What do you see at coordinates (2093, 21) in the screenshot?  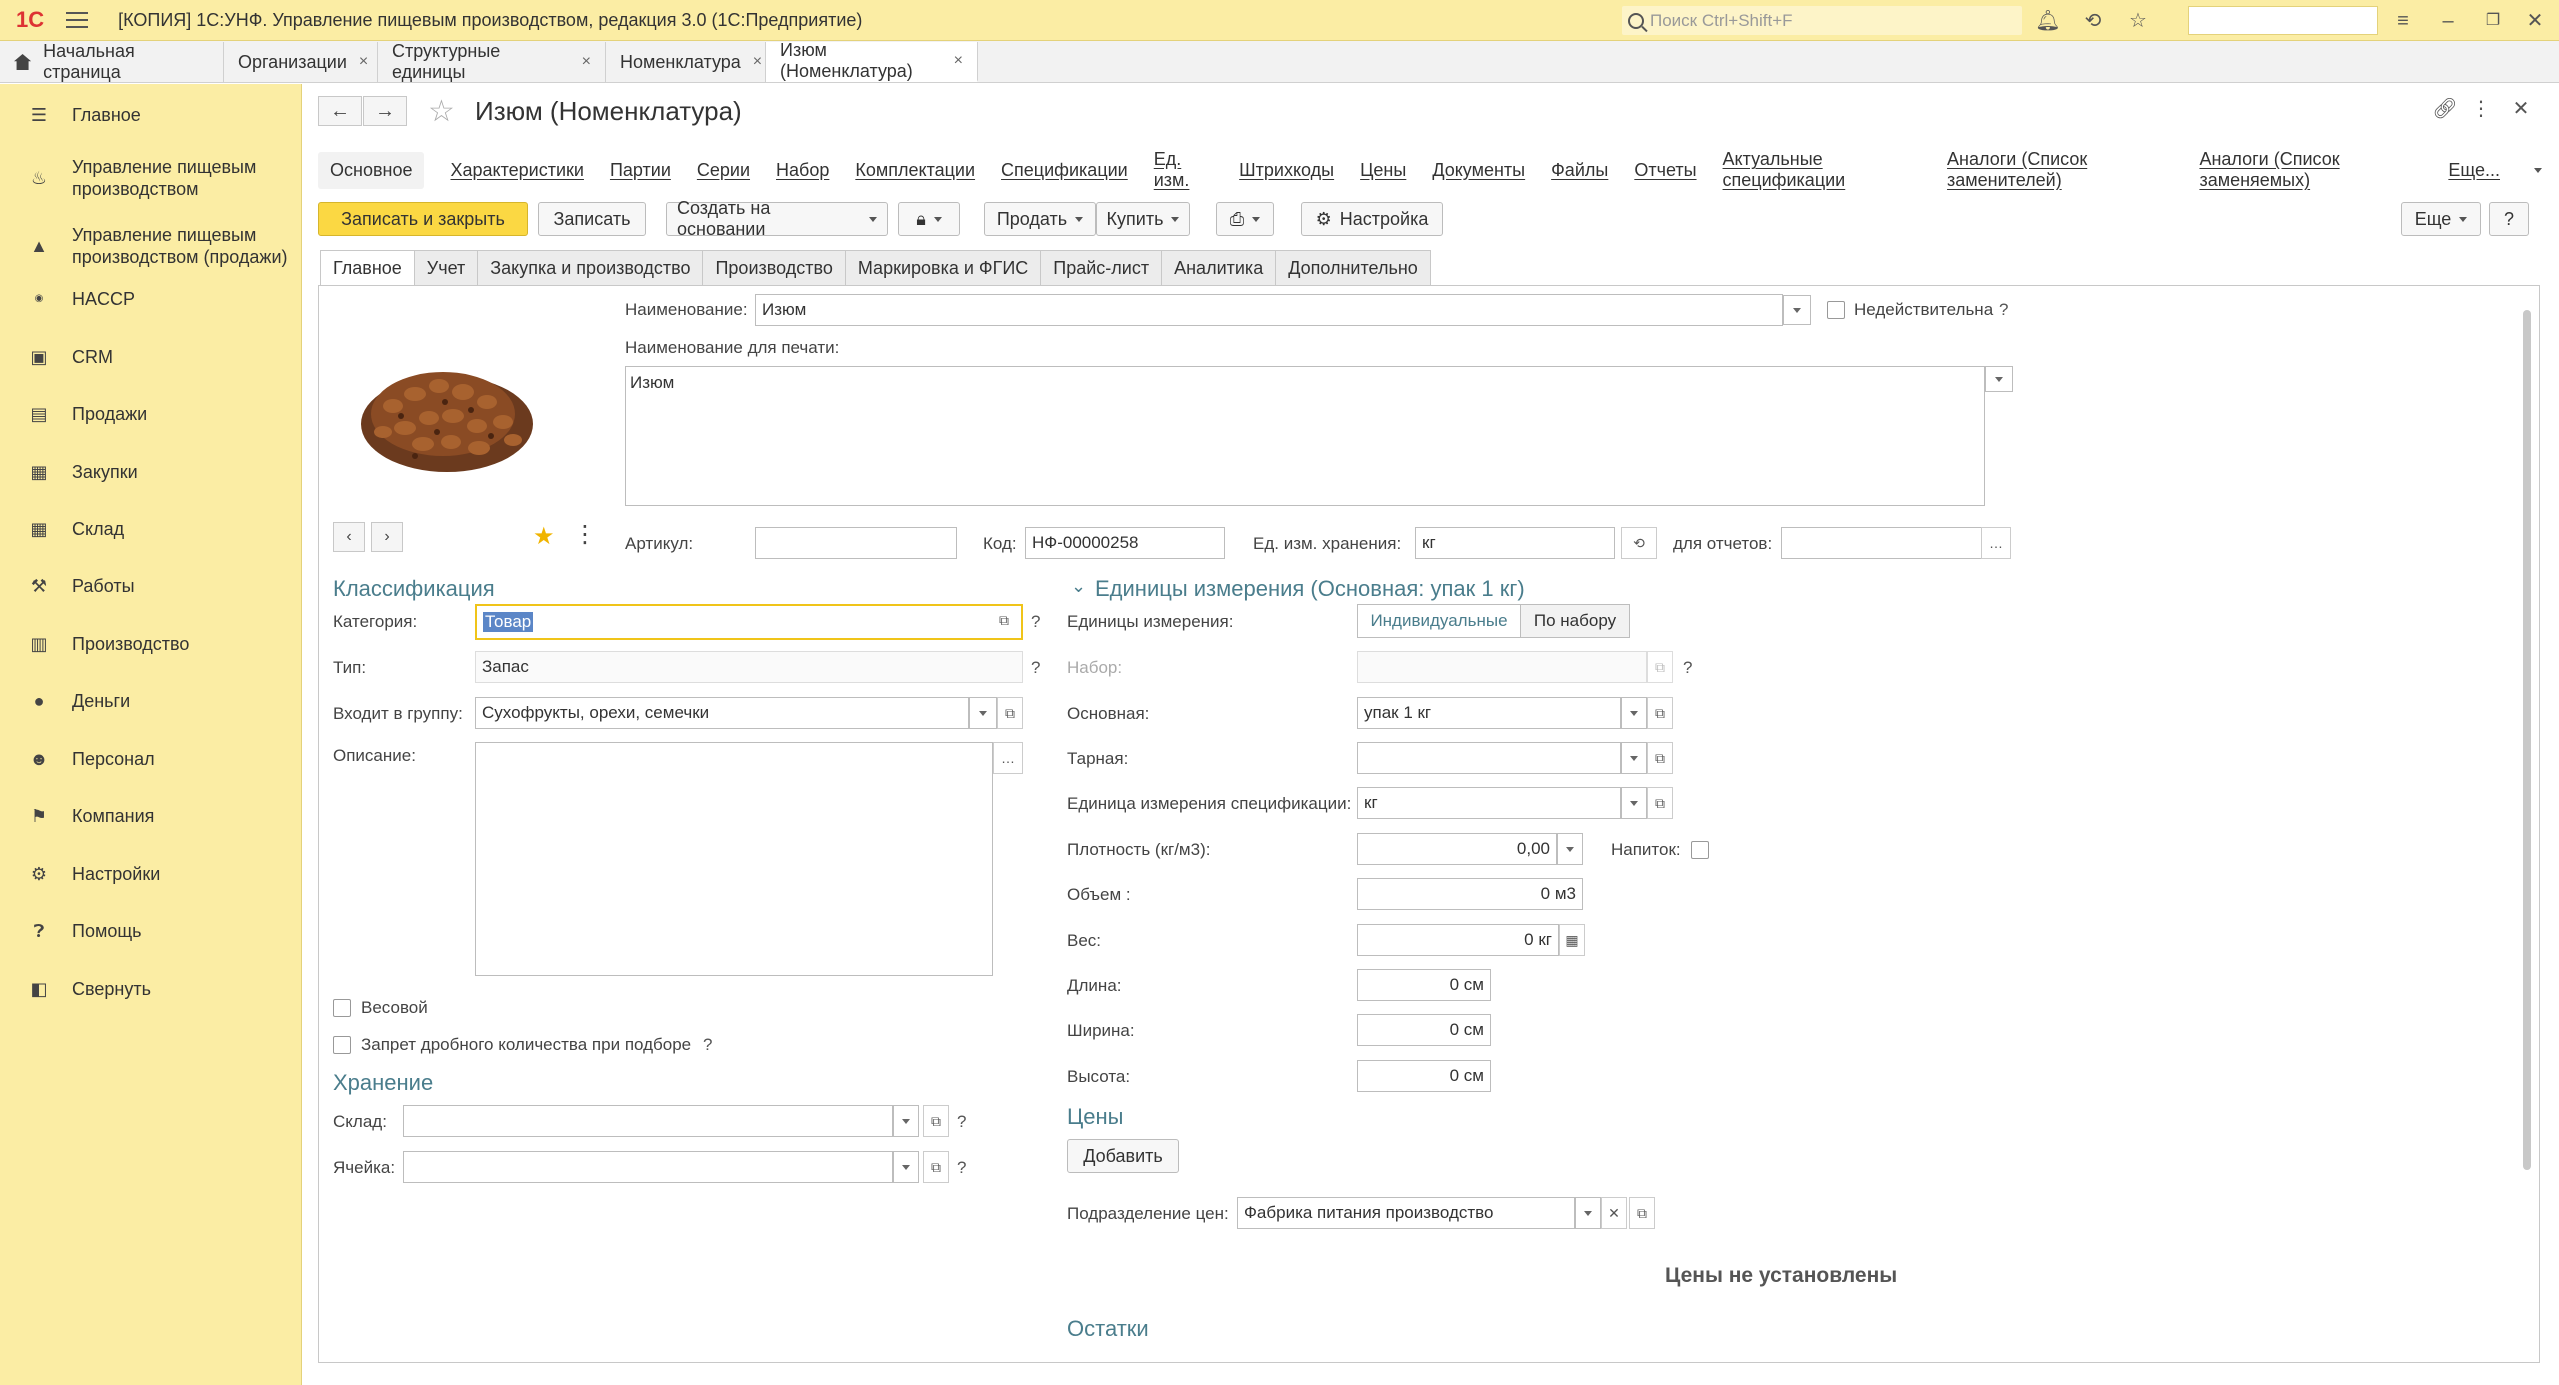 I see `history-icon: ⟲` at bounding box center [2093, 21].